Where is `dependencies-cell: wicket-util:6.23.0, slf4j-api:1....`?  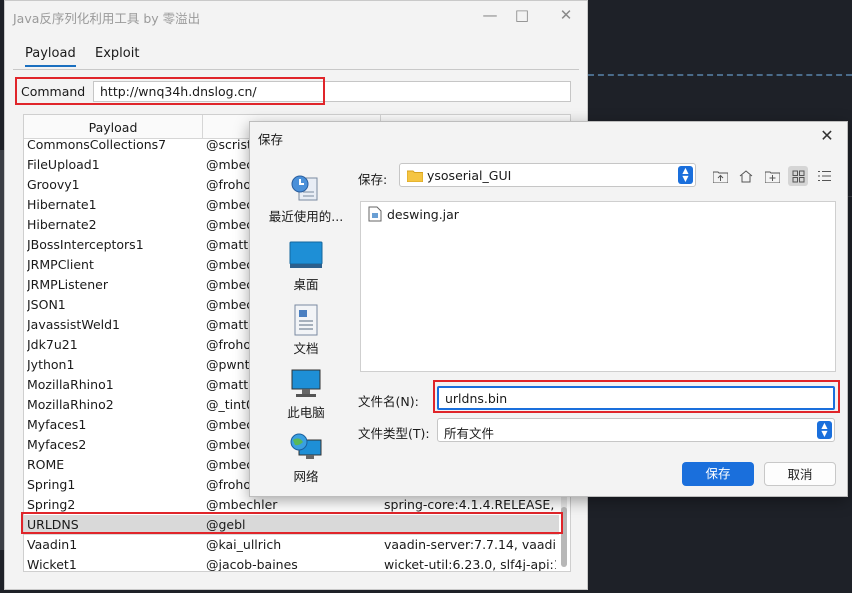 dependencies-cell: wicket-util:6.23.0, slf4j-api:1.... is located at coordinates (470, 564).